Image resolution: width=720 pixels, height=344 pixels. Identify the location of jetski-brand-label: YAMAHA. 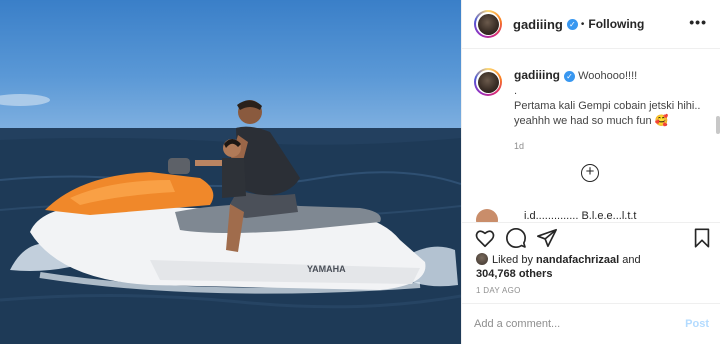
(326, 269).